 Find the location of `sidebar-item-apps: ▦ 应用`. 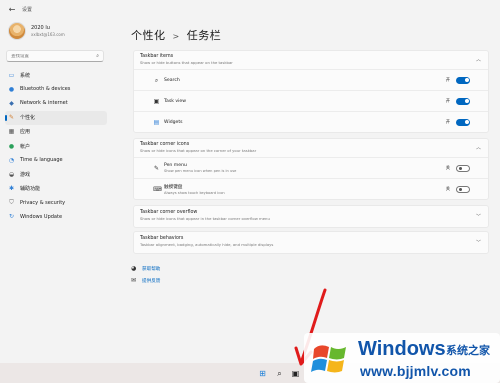

sidebar-item-apps: ▦ 应用 is located at coordinates (56, 132).